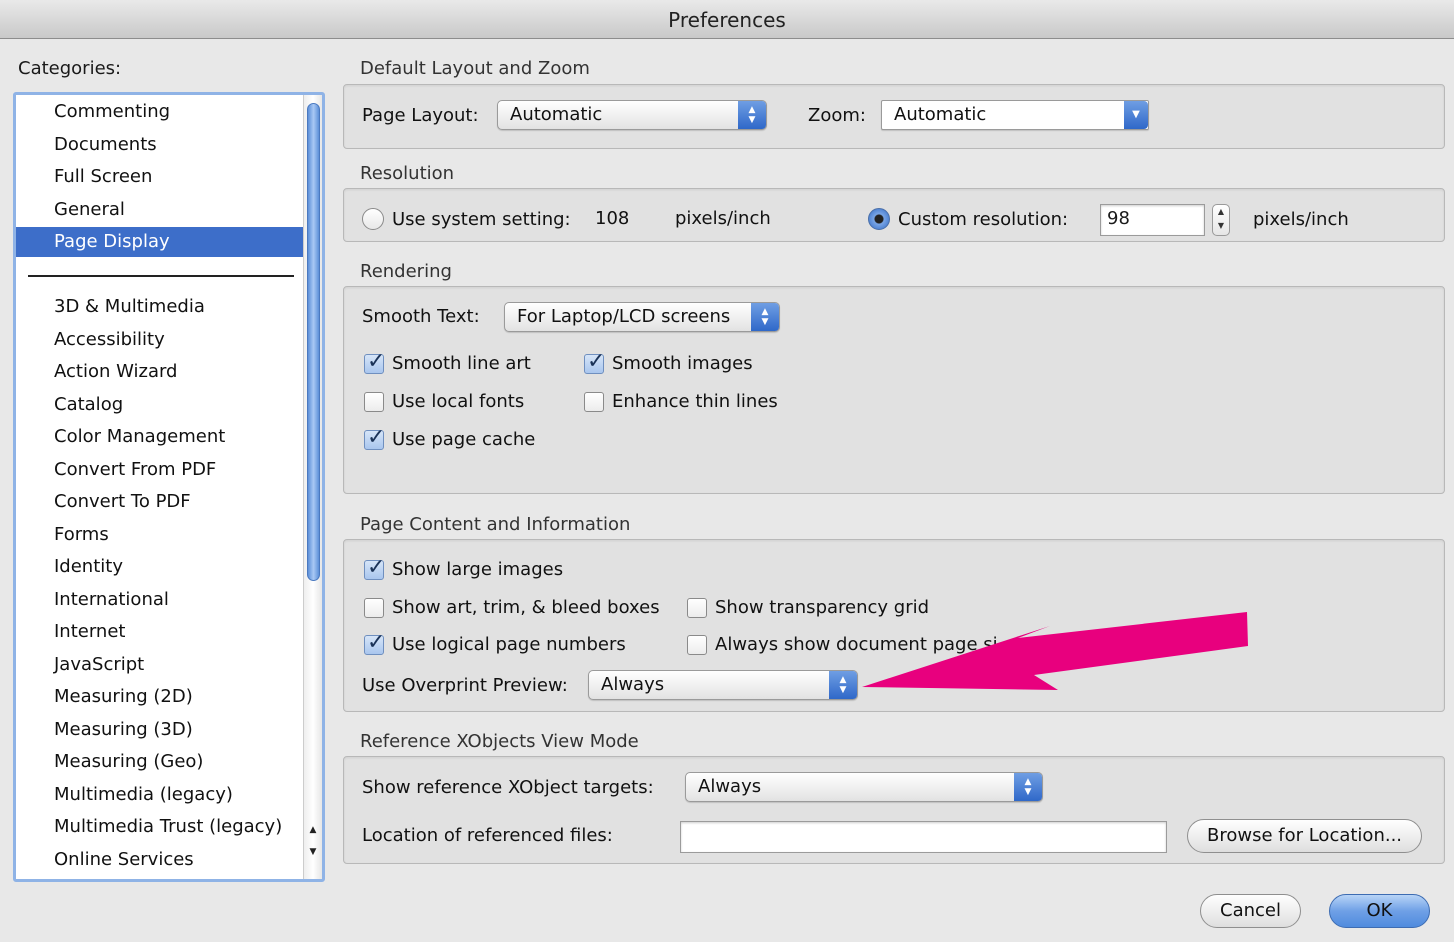 The image size is (1454, 942). I want to click on use-logical-page-numbers-label: Use logical page numbers, so click(509, 644).